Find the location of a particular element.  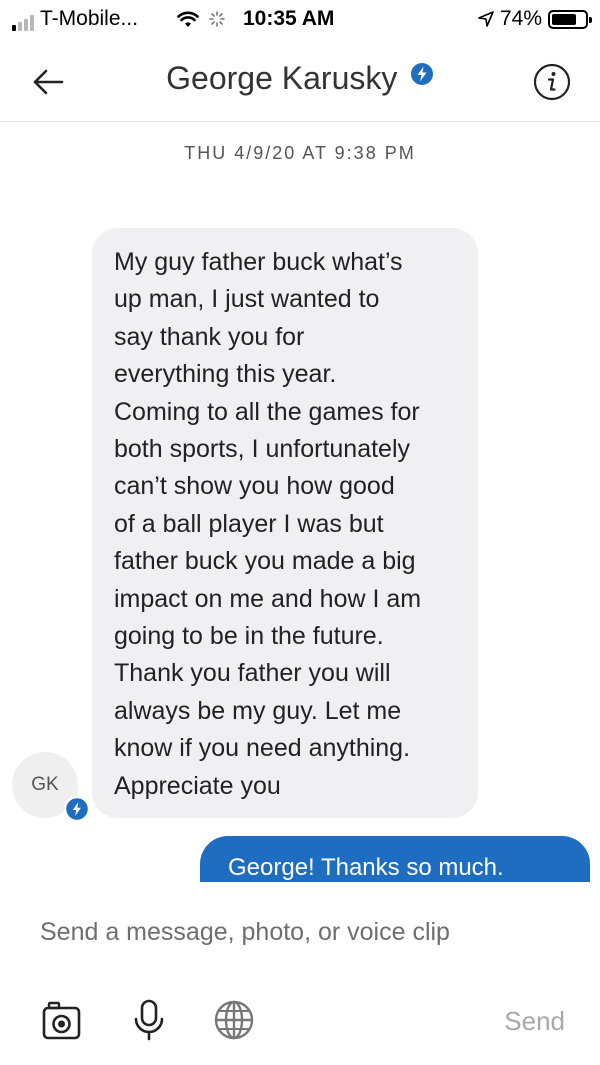

outgoing-message-bubble: George! Thanks so much. is located at coordinates (395, 859).